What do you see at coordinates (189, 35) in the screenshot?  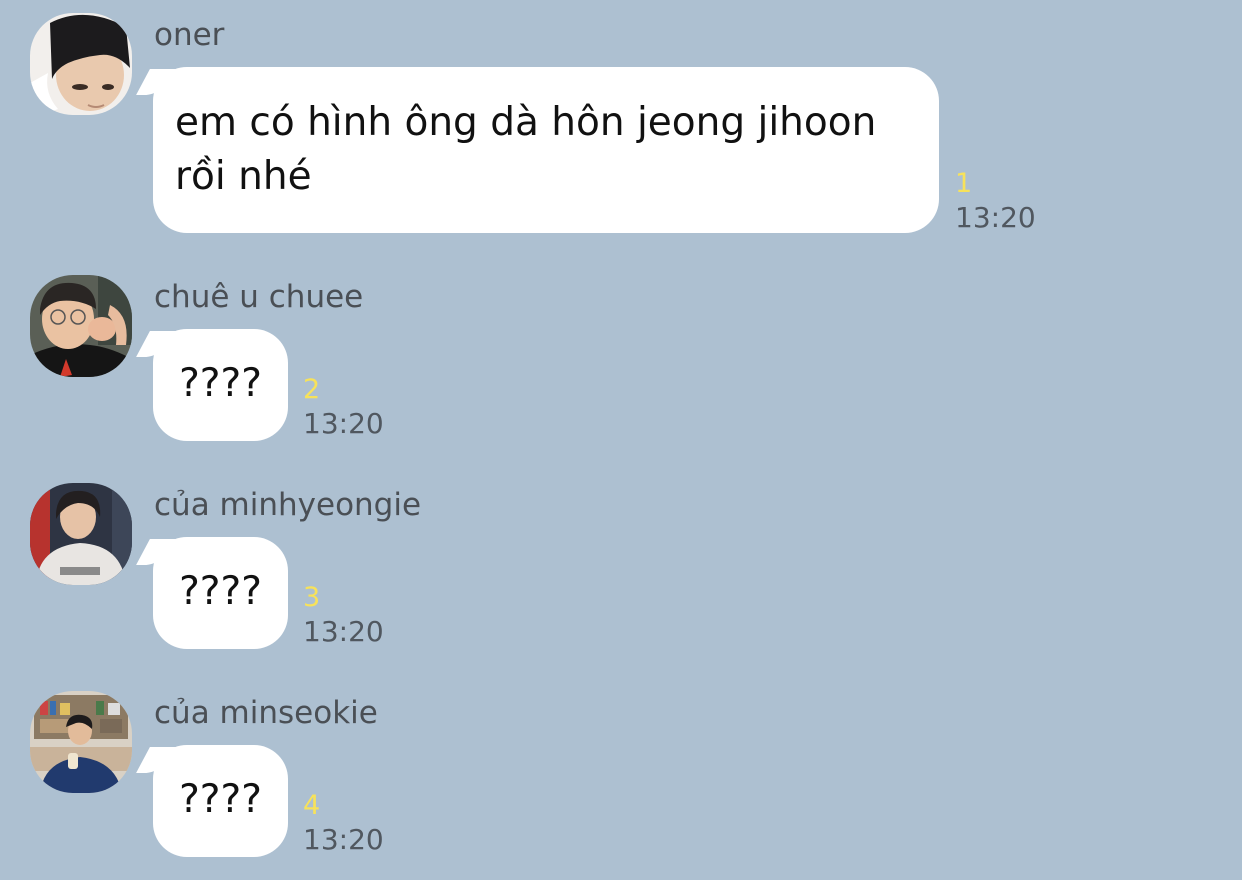 I see `sender-name: oner` at bounding box center [189, 35].